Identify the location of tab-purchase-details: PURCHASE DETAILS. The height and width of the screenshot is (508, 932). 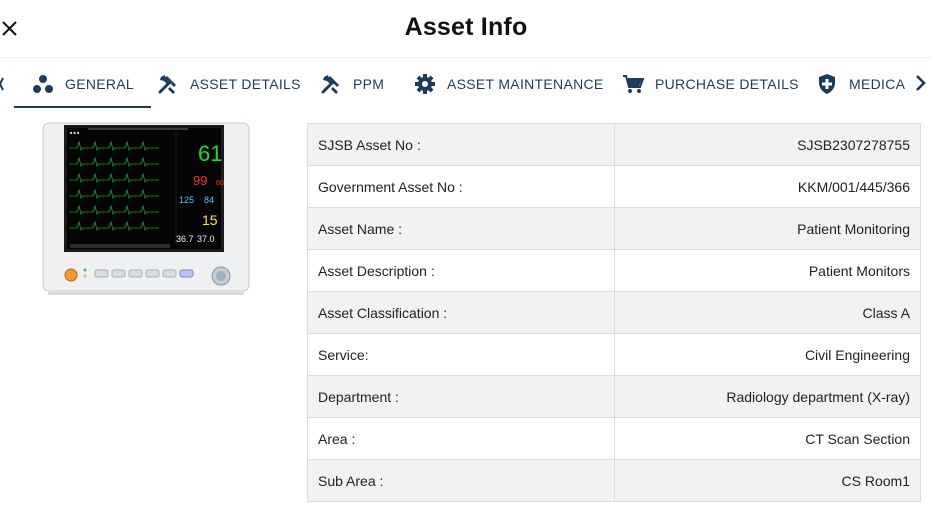
(710, 84).